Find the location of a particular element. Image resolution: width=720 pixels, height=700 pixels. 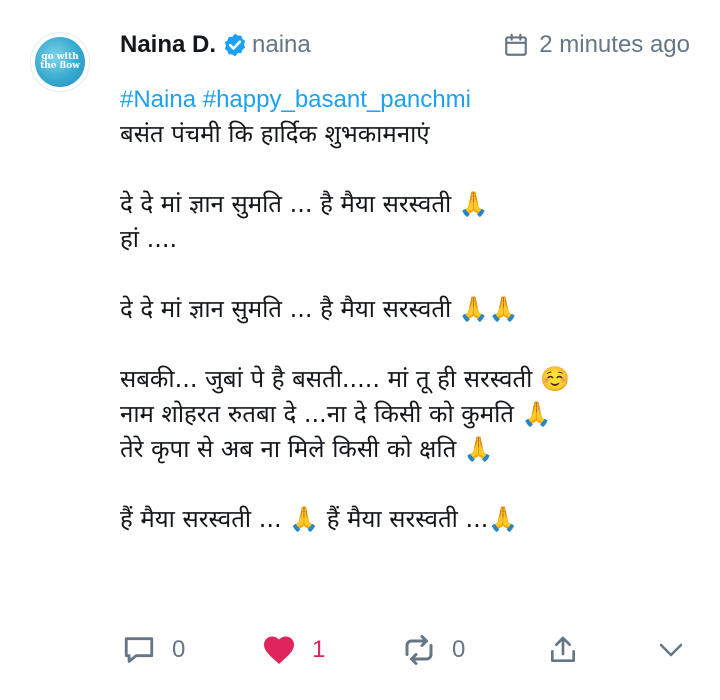

avatar: go with the flow is located at coordinates (60, 62).